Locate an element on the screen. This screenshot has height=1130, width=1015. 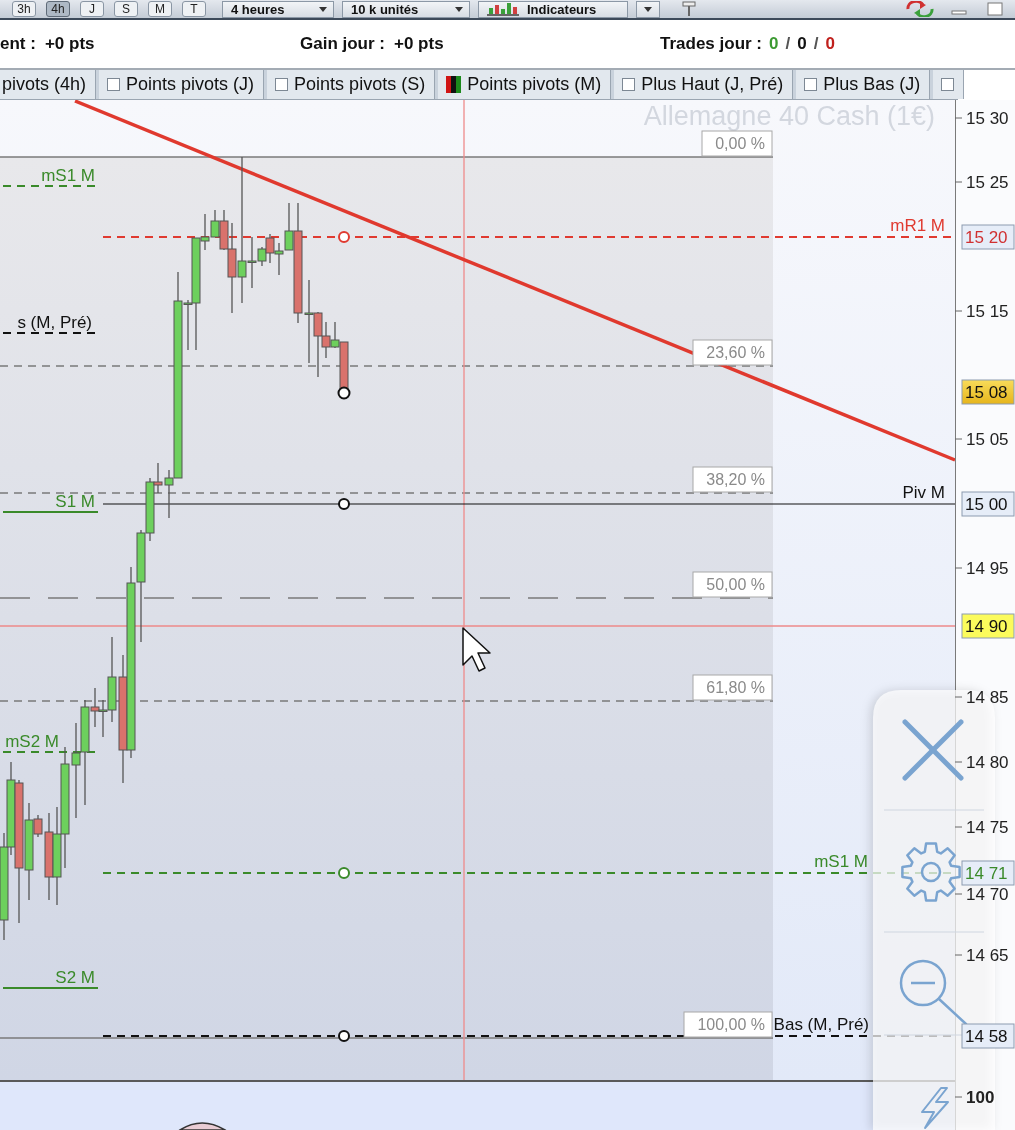
lightning-icon is located at coordinates (935, 1108).